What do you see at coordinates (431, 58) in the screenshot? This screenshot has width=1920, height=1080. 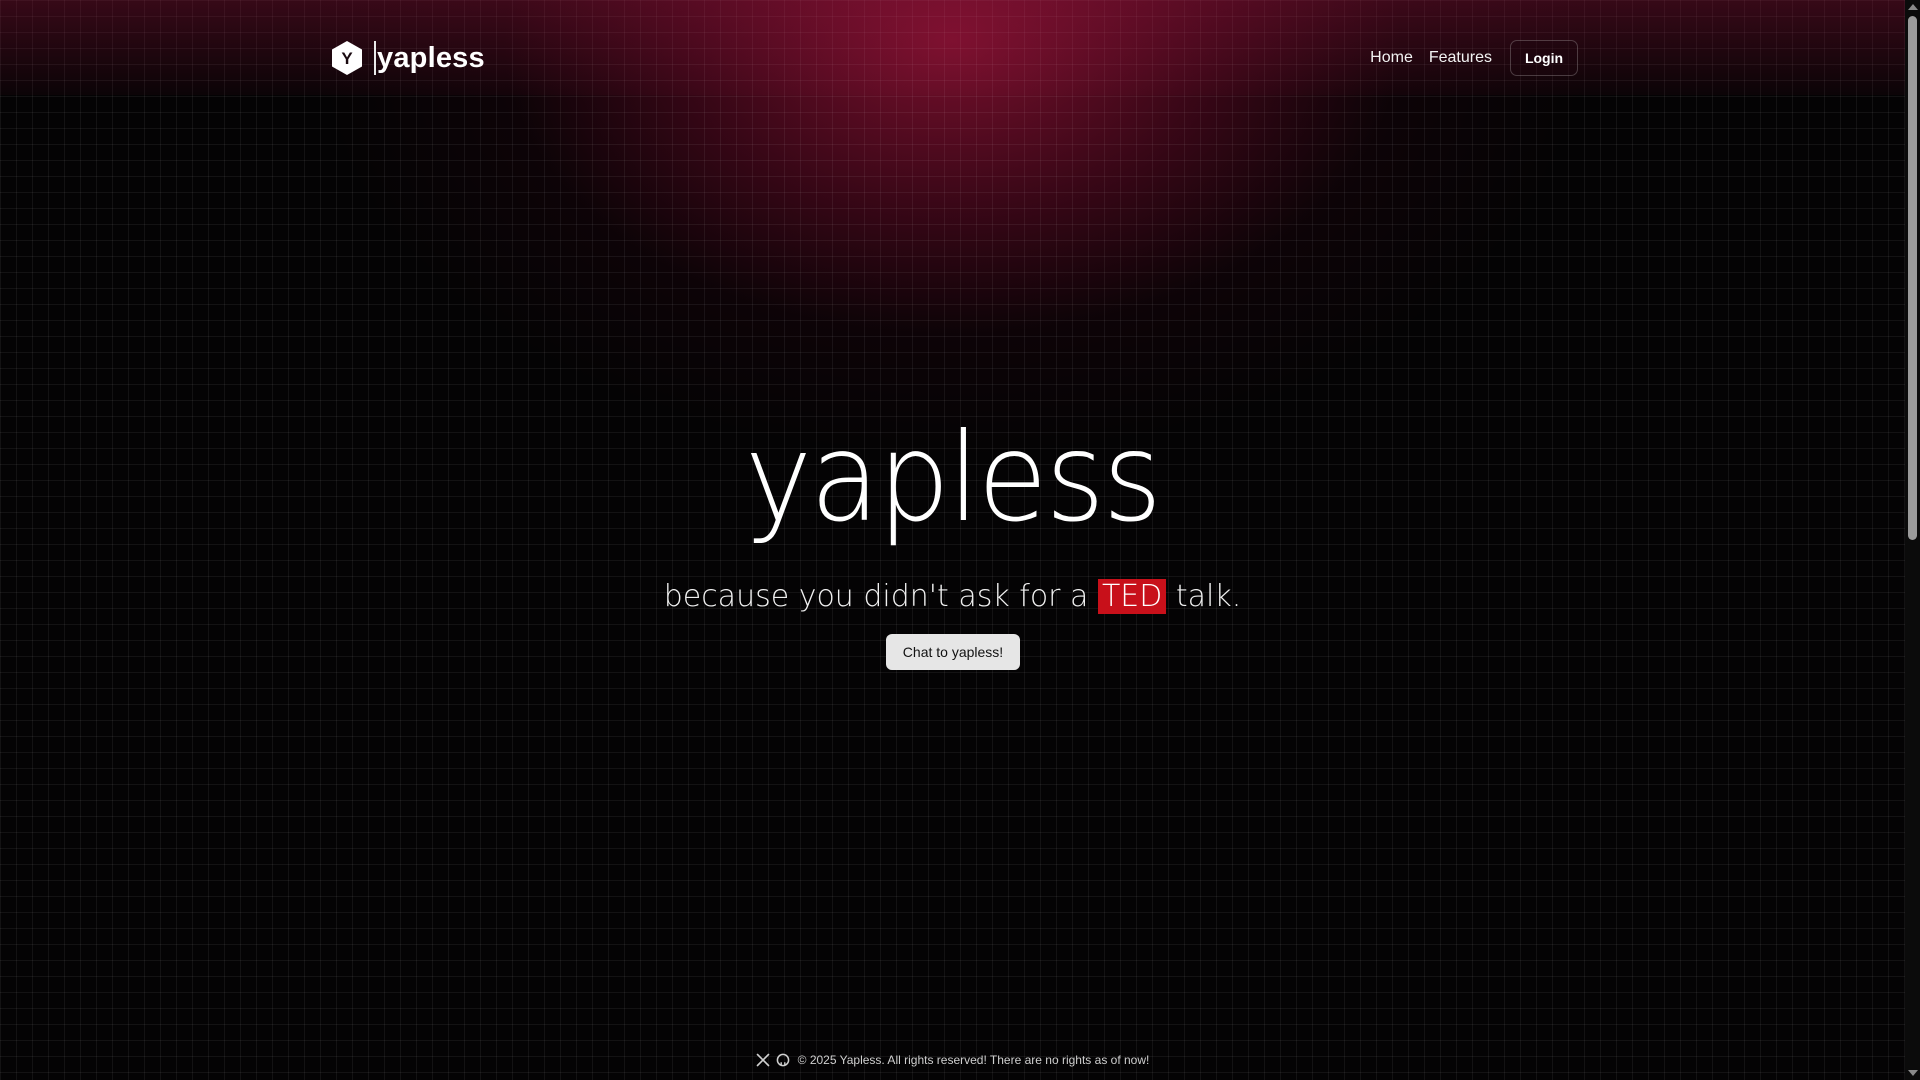 I see `brand-name: yapless` at bounding box center [431, 58].